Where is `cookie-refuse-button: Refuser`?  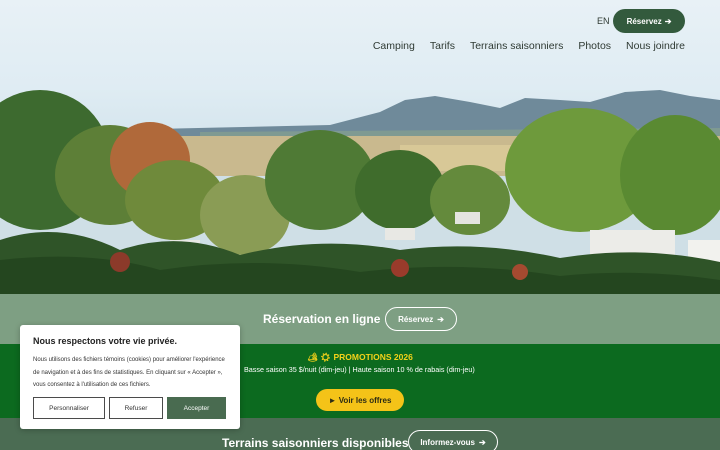
cookie-refuse-button: Refuser is located at coordinates (136, 408).